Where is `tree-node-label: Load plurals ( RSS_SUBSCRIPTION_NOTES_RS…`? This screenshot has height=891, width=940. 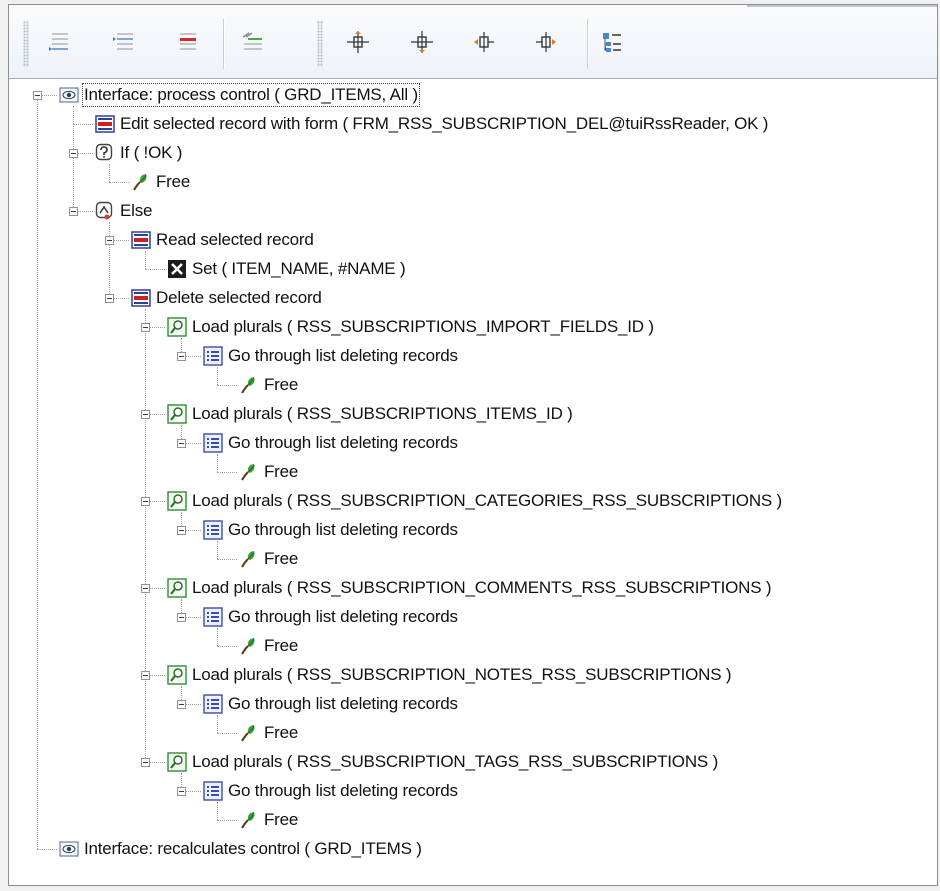
tree-node-label: Load plurals ( RSS_SUBSCRIPTION_NOTES_RS… is located at coordinates (462, 674).